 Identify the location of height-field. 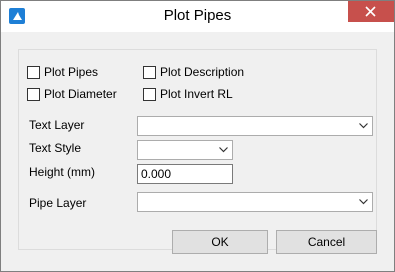
(185, 174).